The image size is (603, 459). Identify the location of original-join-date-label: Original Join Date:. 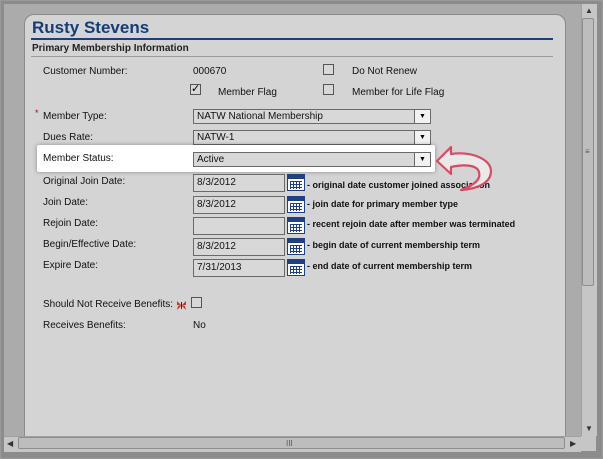
(84, 181).